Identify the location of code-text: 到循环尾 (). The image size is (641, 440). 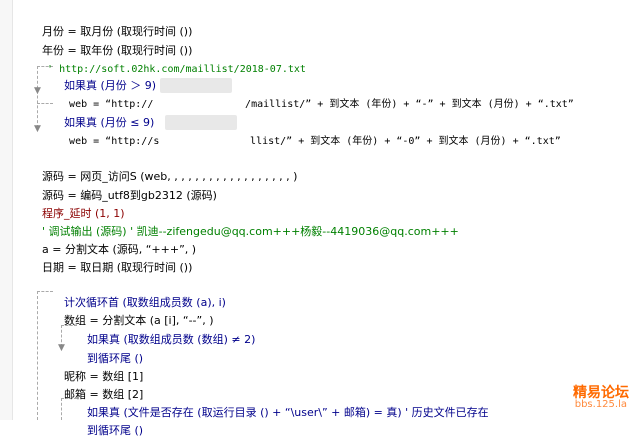
(115, 430).